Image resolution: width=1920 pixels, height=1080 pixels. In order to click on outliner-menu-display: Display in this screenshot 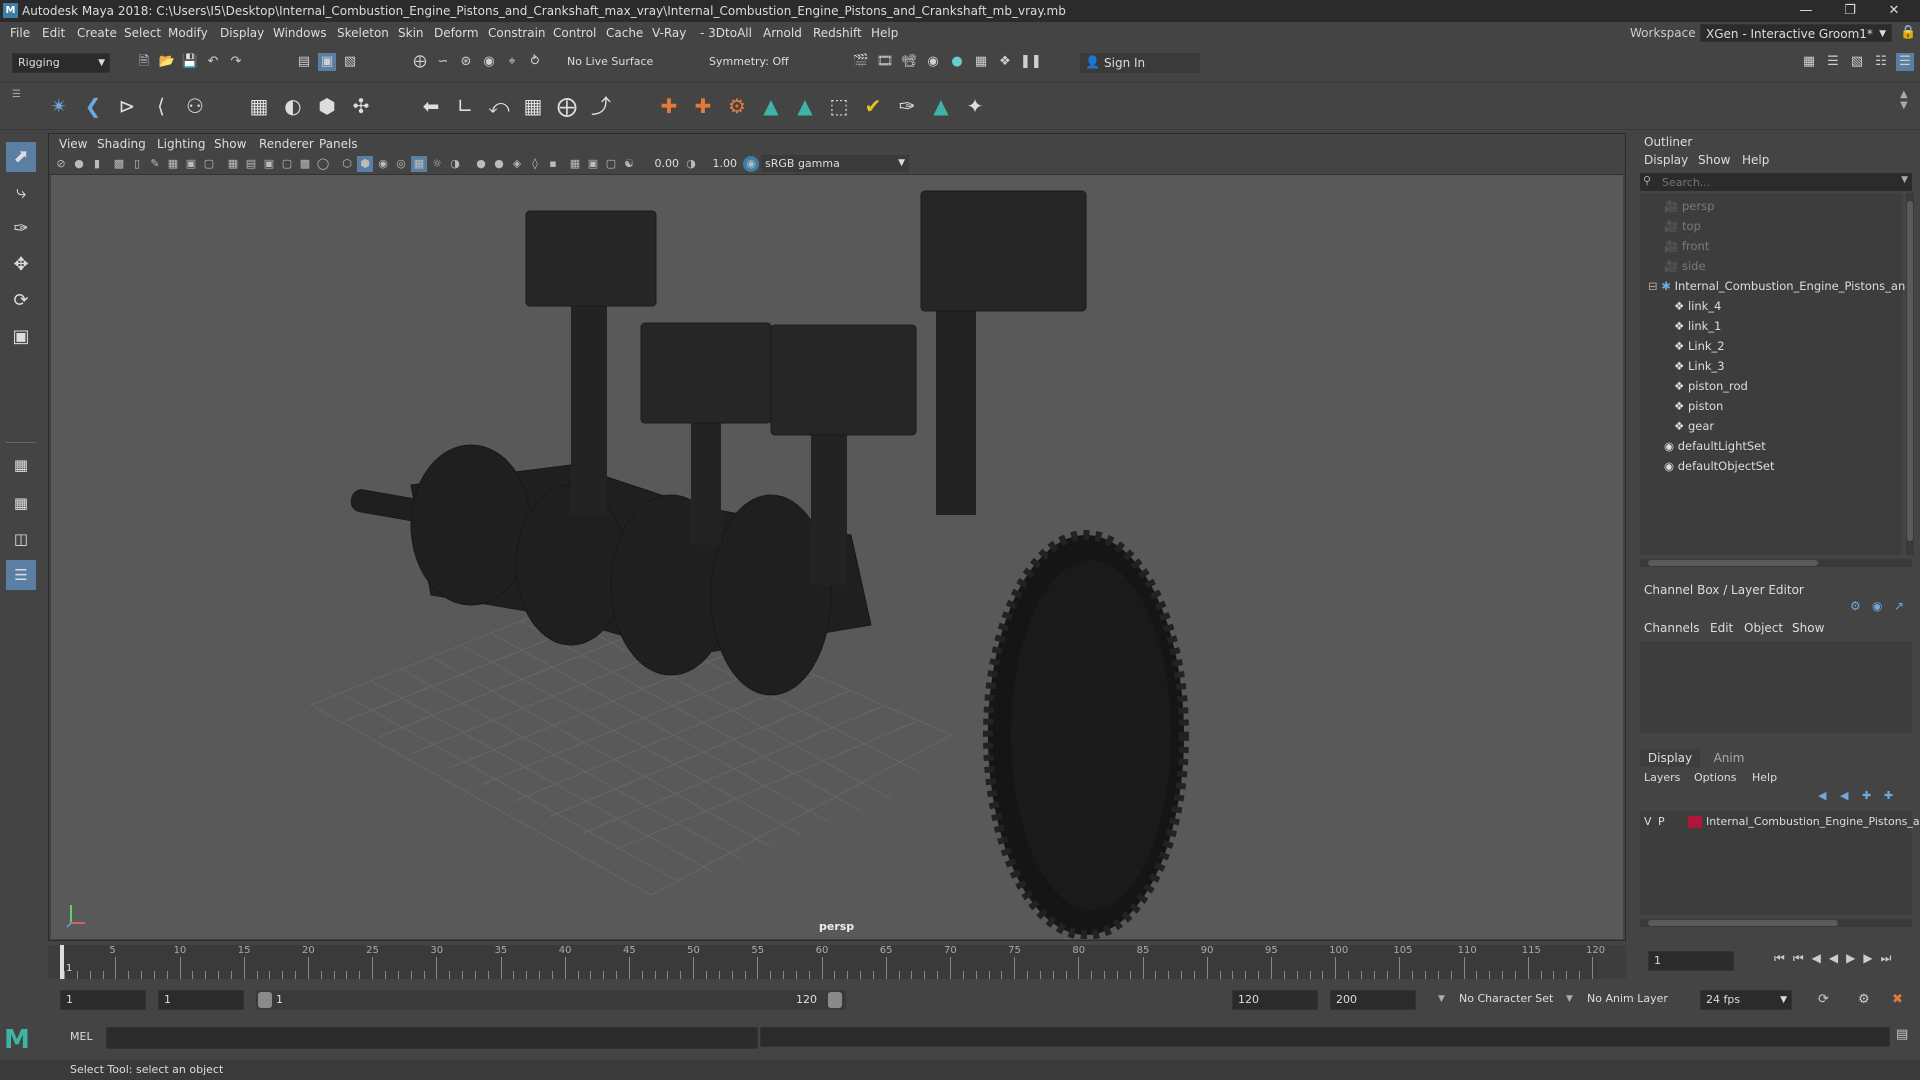, I will do `click(1666, 160)`.